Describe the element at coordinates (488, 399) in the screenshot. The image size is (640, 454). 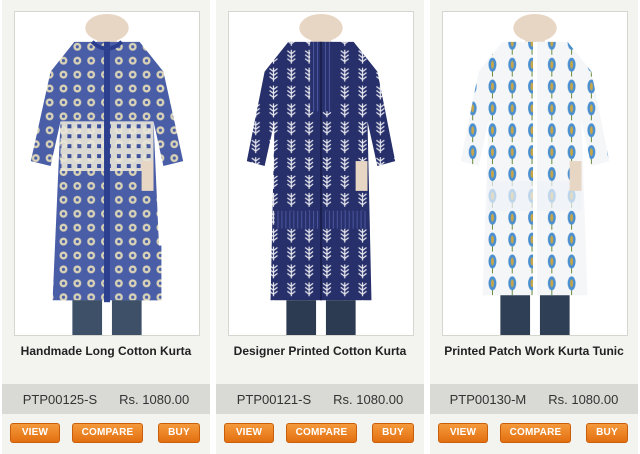
I see `product-sku: PTP00130-M` at that location.